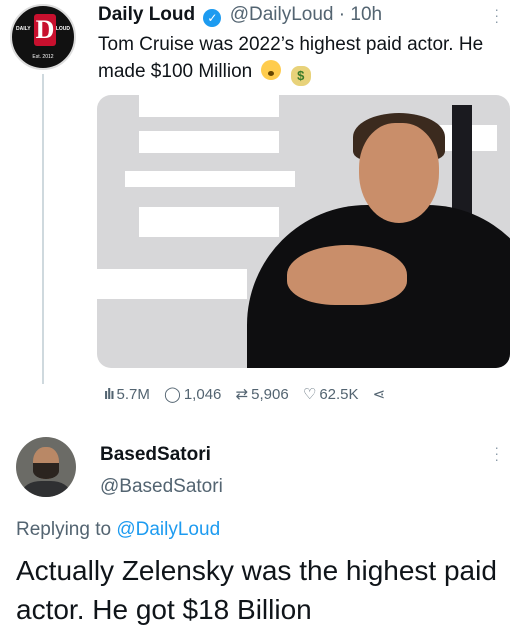 Image resolution: width=521 pixels, height=640 pixels. I want to click on like-count: 62.5K, so click(339, 394).